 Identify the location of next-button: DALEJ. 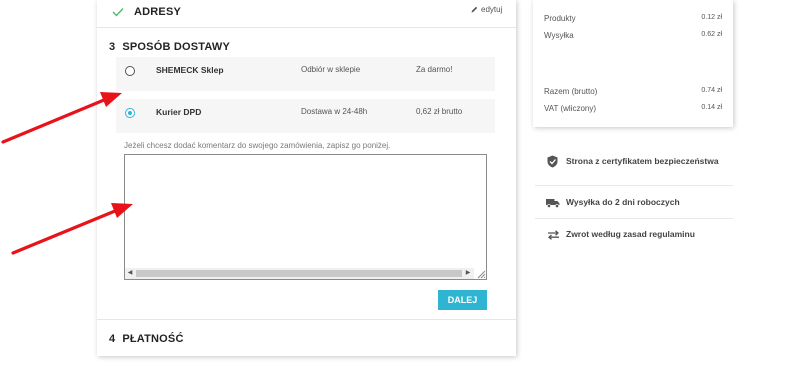
(462, 300).